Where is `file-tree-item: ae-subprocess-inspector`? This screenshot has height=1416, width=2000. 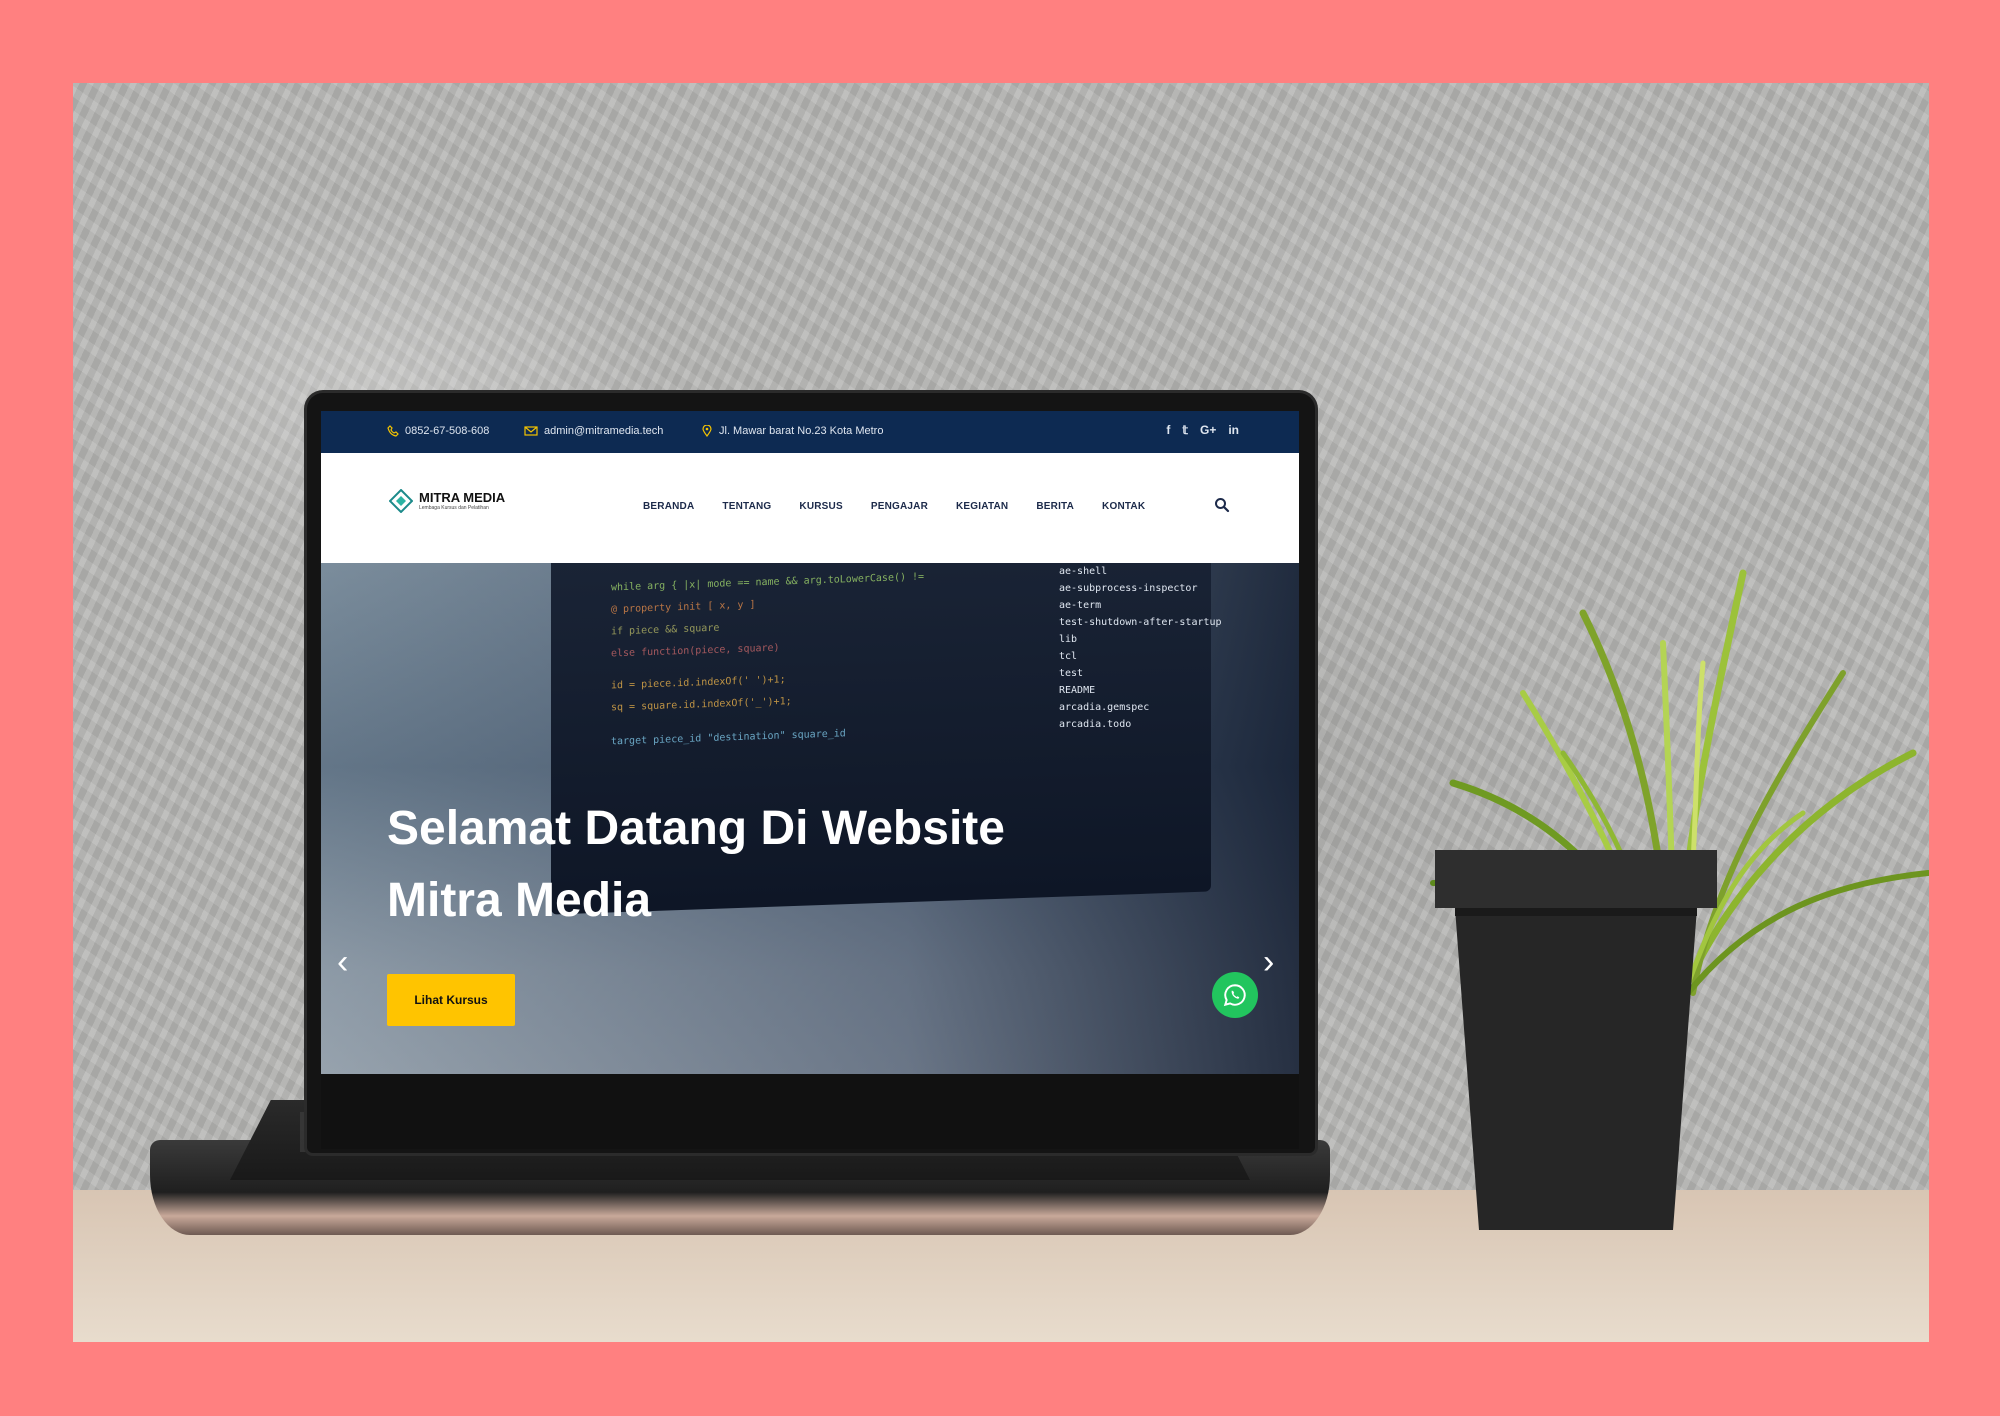 file-tree-item: ae-subprocess-inspector is located at coordinates (1128, 588).